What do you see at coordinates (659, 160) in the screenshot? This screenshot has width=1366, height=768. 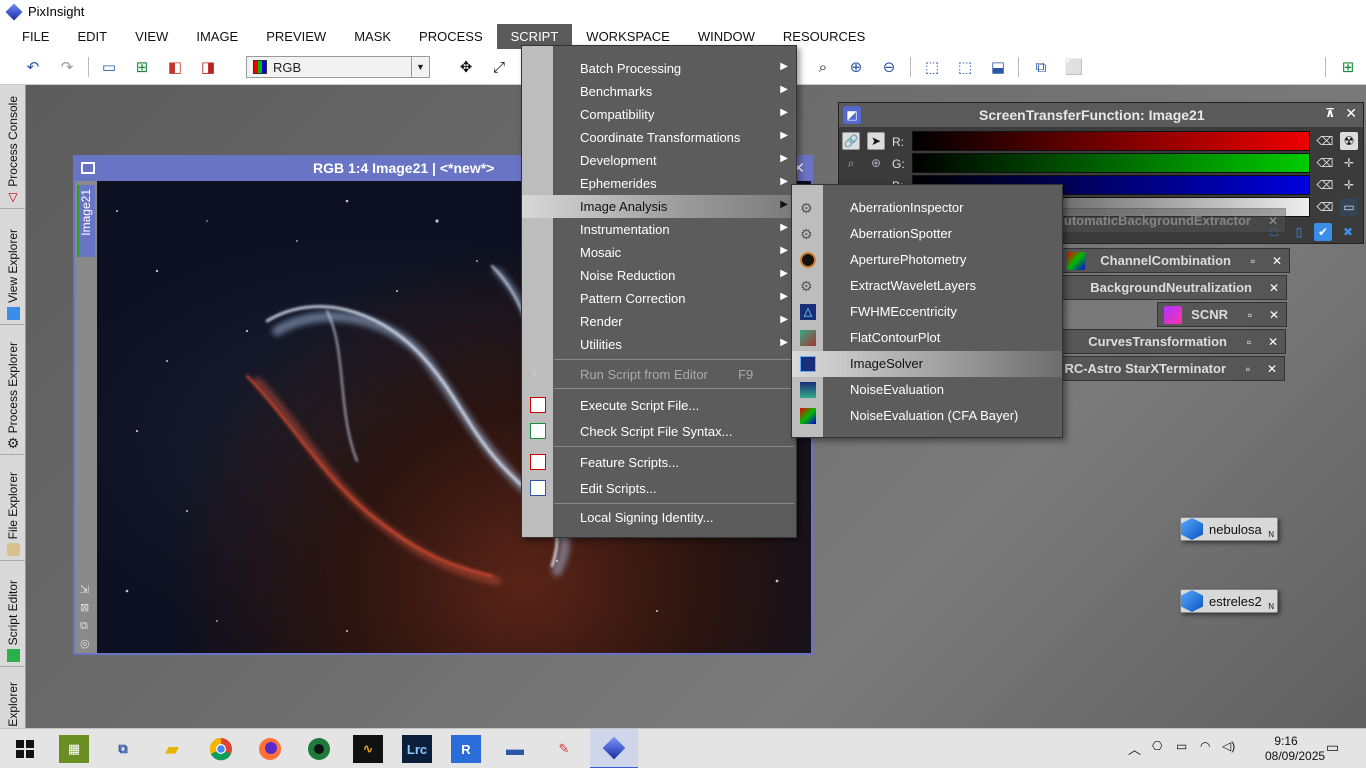 I see `menu-item-development: Development ▶` at bounding box center [659, 160].